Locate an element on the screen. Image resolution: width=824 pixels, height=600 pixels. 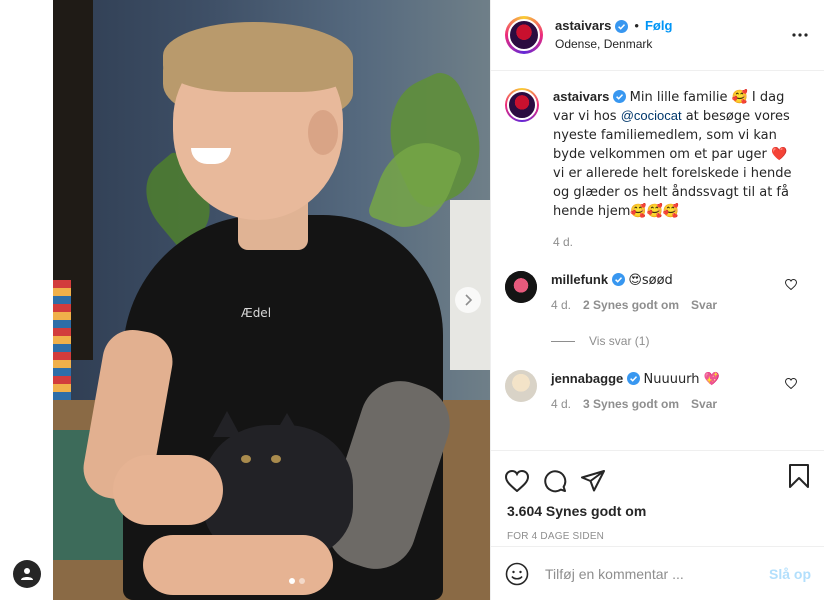
save-button is located at coordinates (799, 476).